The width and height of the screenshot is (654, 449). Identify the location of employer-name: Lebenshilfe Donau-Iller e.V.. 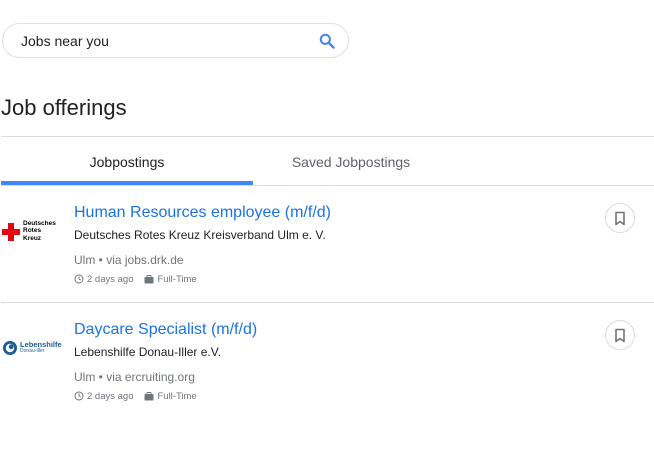
(147, 352).